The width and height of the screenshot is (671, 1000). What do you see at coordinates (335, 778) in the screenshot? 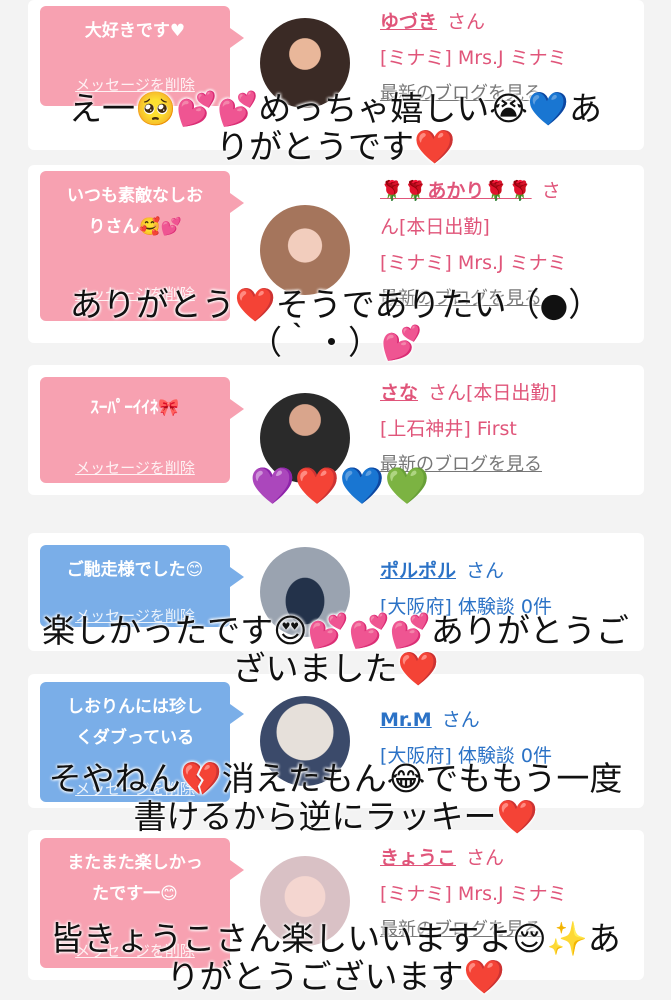
I see `caption-line: そやねん💔消えたもん😂でももう一度` at bounding box center [335, 778].